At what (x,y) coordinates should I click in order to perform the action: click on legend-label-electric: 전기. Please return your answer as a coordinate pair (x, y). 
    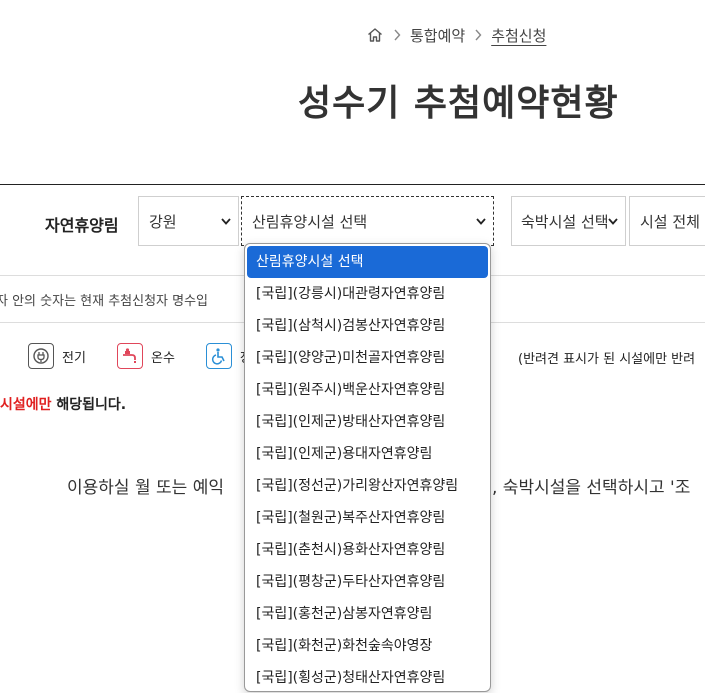
    Looking at the image, I should click on (74, 358).